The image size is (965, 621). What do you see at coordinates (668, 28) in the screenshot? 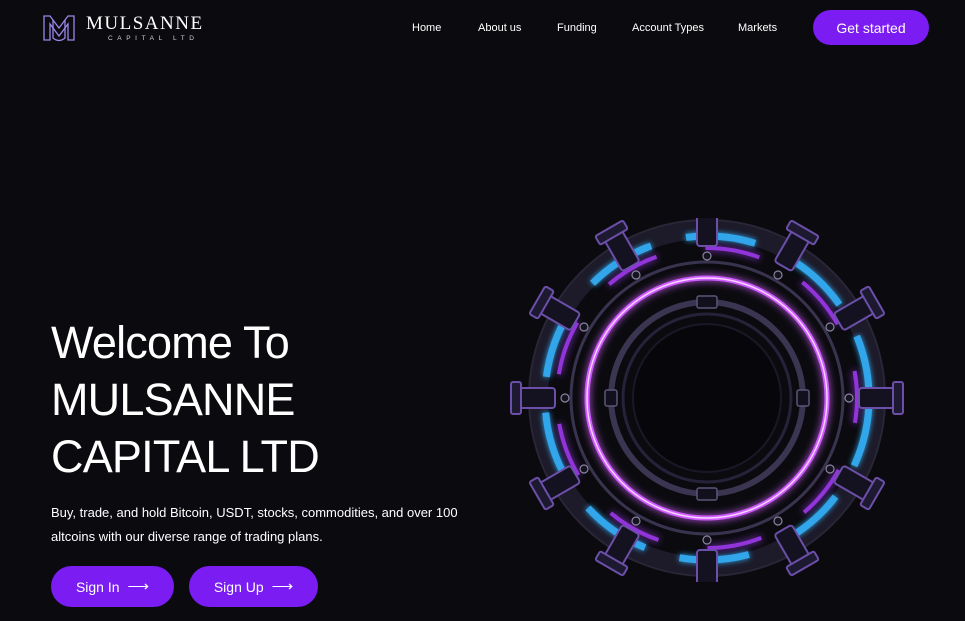
I see `nav-link-account-types: Account Types` at bounding box center [668, 28].